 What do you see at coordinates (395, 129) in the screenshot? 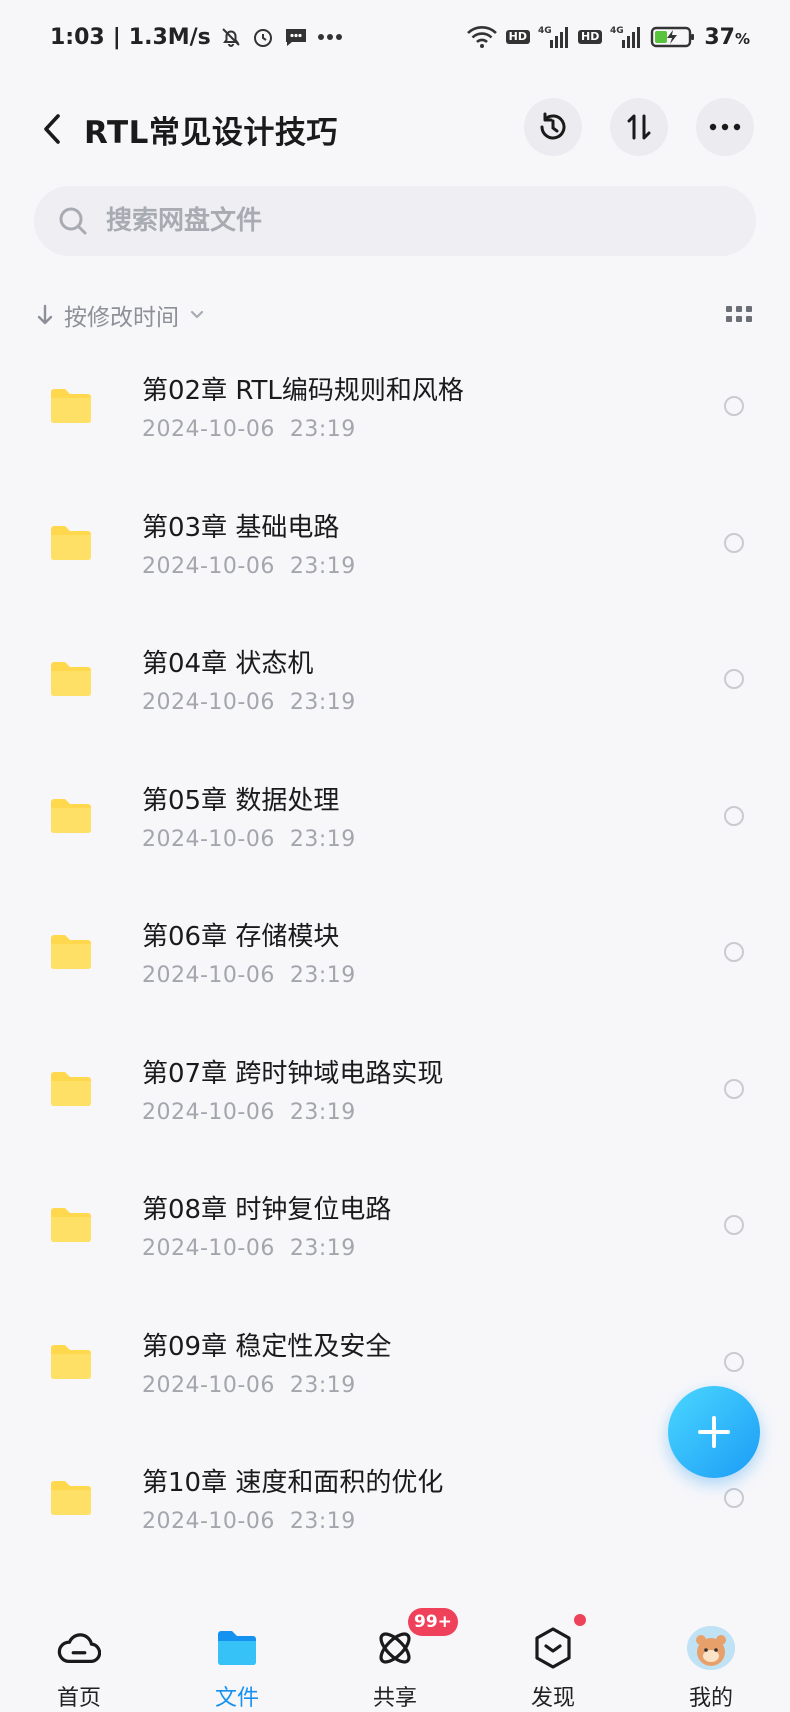
I see `header: RTL常见设计技巧` at bounding box center [395, 129].